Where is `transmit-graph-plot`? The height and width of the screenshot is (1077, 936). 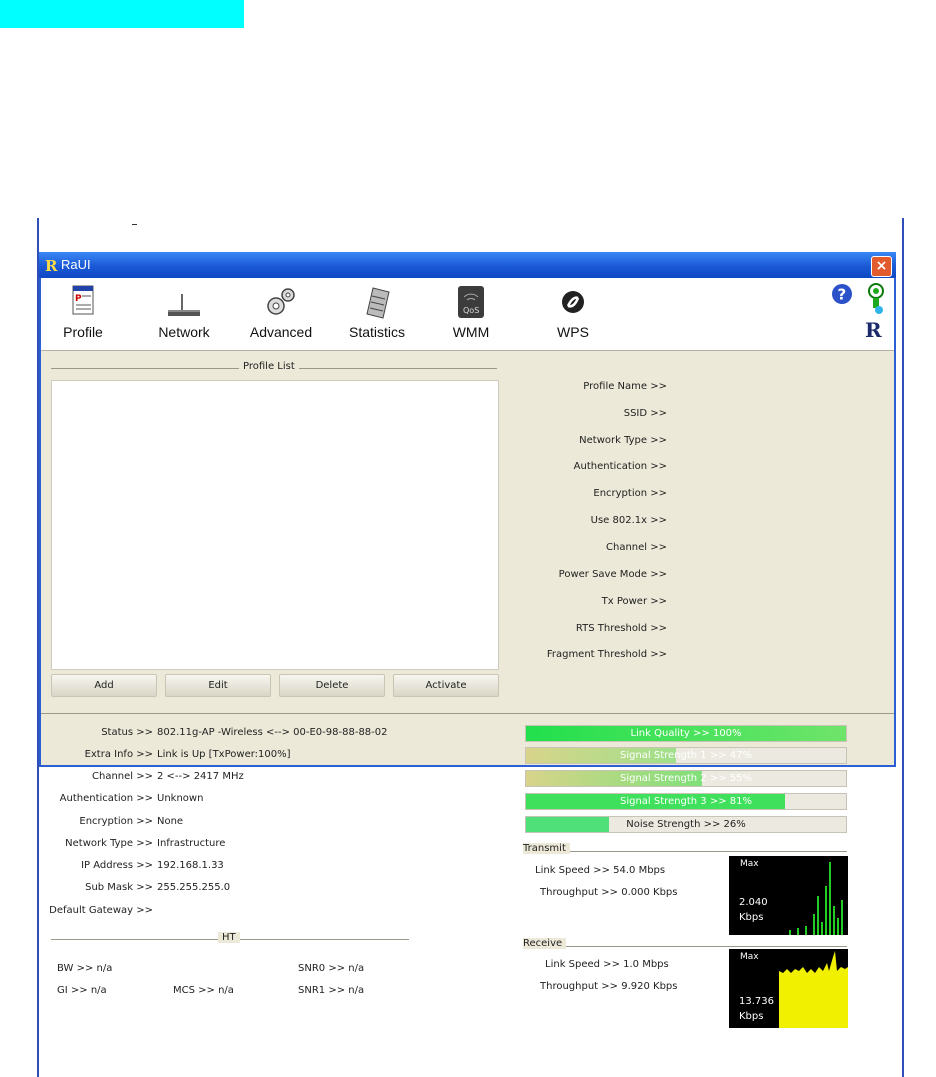
transmit-graph-plot is located at coordinates (816, 898).